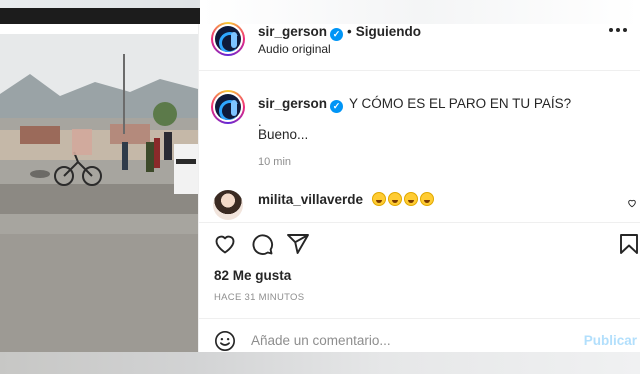  Describe the element at coordinates (320, 363) in the screenshot. I see `bottom-blur-strip` at that location.